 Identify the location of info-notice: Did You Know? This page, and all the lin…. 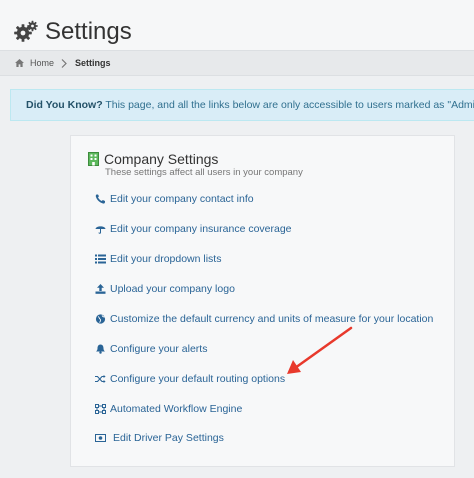
(242, 105).